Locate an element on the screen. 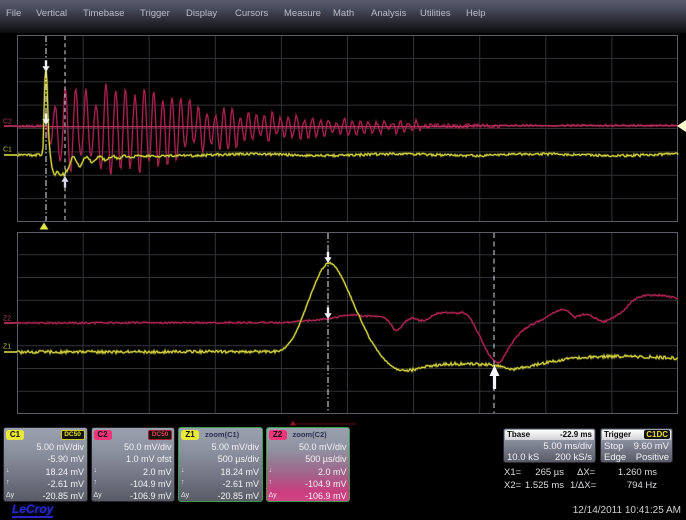 This screenshot has height=520, width=686. svg-text: C1 is located at coordinates (7, 150).